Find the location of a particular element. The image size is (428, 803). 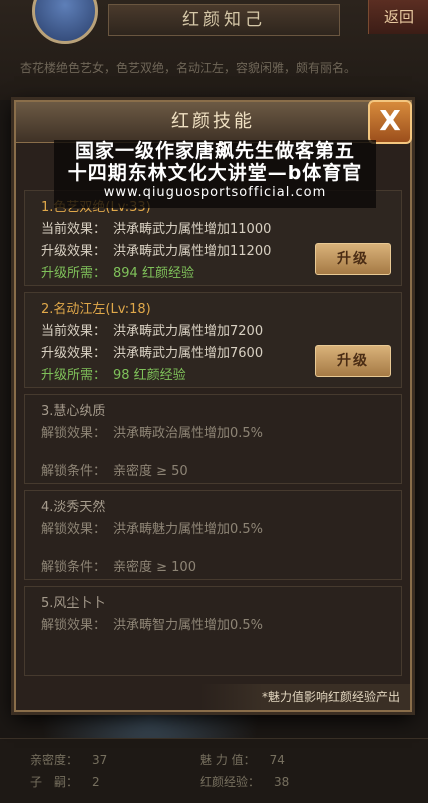

watermark-url: www.qiuguosportsofficial.com is located at coordinates (215, 192).